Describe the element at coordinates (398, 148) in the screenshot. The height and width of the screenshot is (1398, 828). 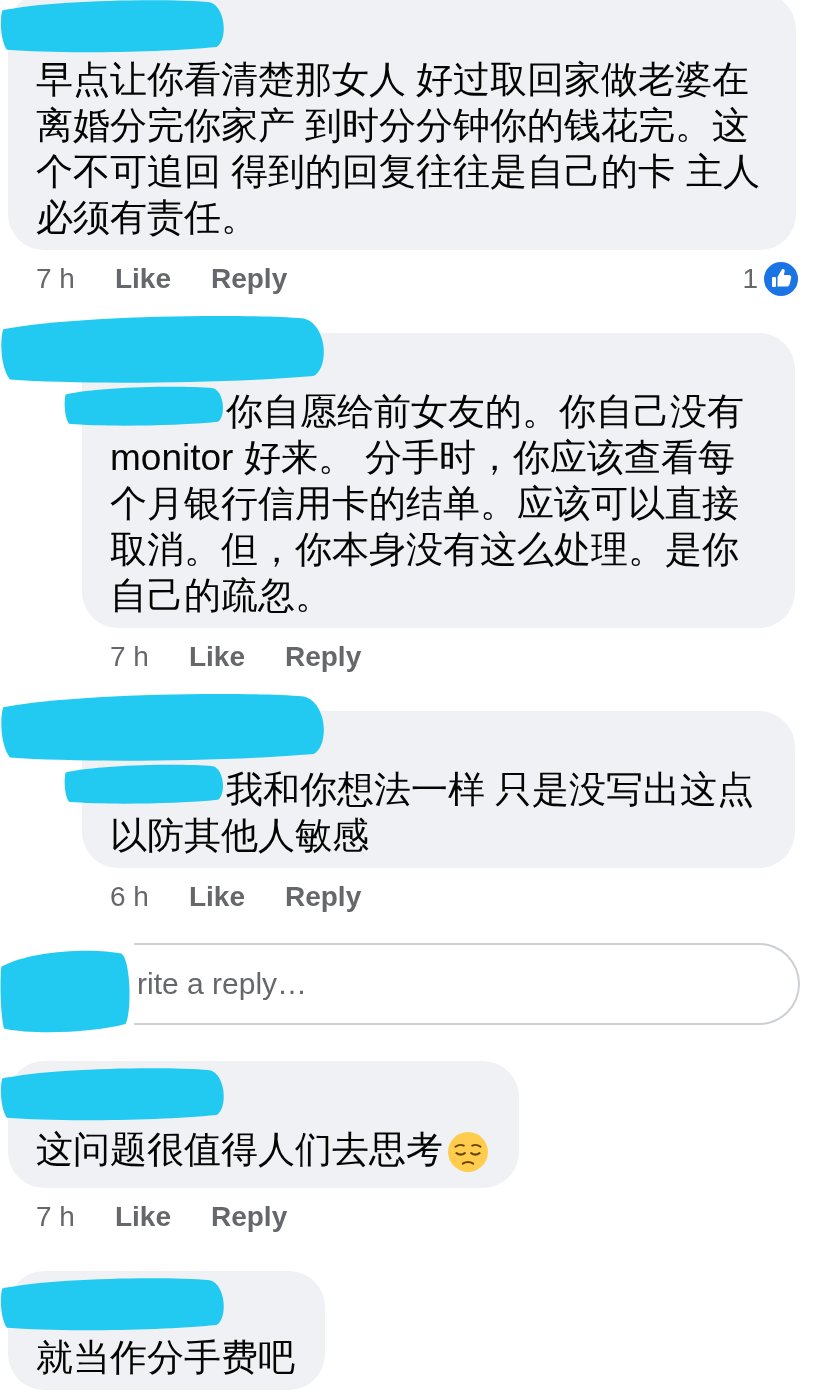
I see `comment-text: 早点让你看清楚那女人 好过取回家做老婆在离婚分完你家产 到时分分钟你的钱花完。这个不可追回 得到的回复往往是自己的卡 主人必须有责任。` at that location.